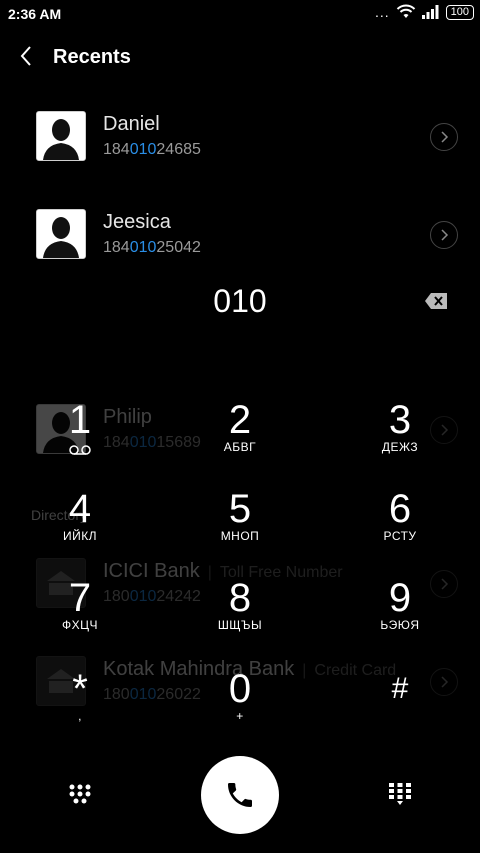 This screenshot has height=853, width=480. What do you see at coordinates (240, 244) in the screenshot?
I see `contact-row-jeesica: Jeesica 18401025042` at bounding box center [240, 244].